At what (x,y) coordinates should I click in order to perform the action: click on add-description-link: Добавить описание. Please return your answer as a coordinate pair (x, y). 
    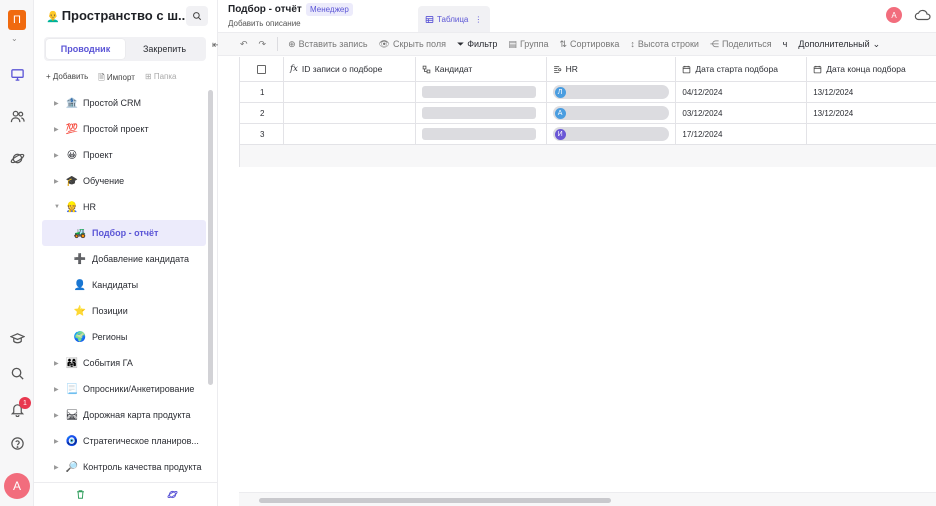
    Looking at the image, I should click on (264, 23).